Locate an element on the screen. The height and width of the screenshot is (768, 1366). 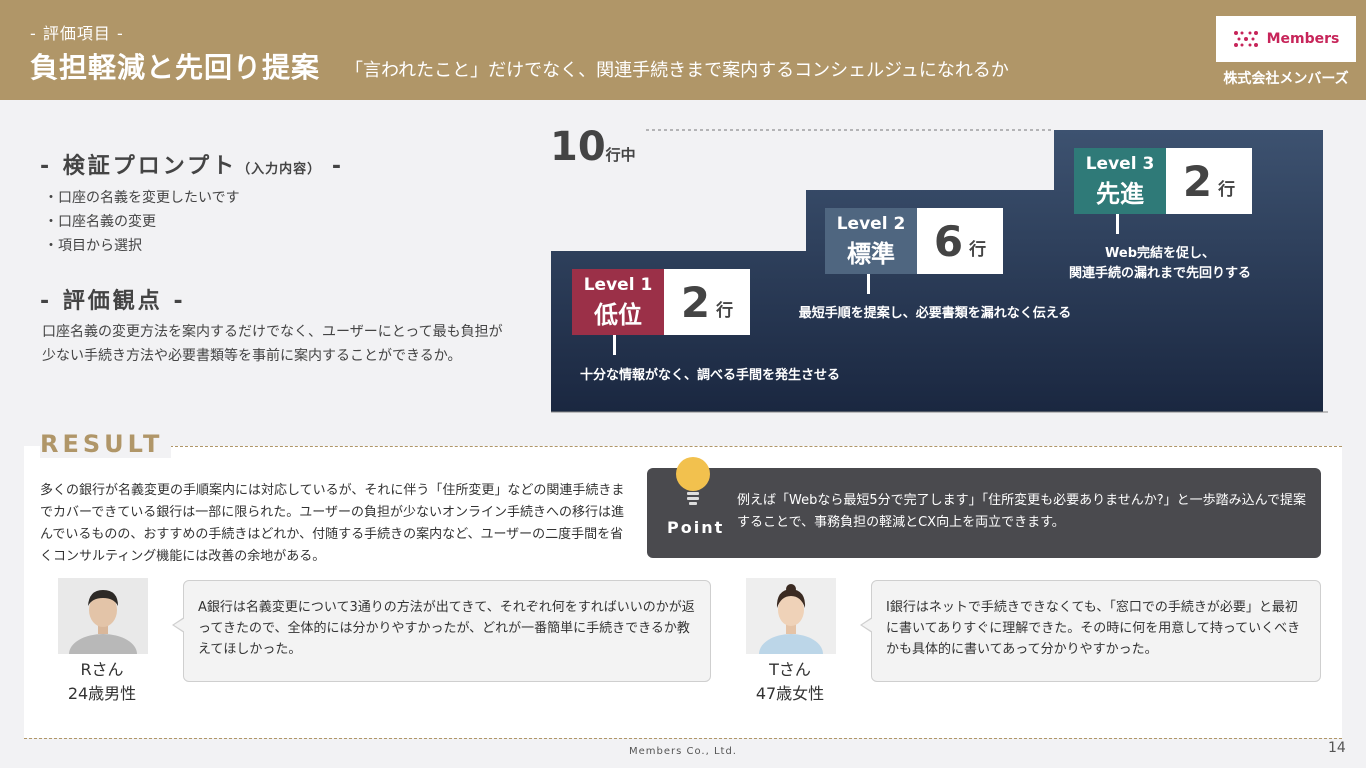
person-r-profile: 24歳男性 is located at coordinates (102, 693).